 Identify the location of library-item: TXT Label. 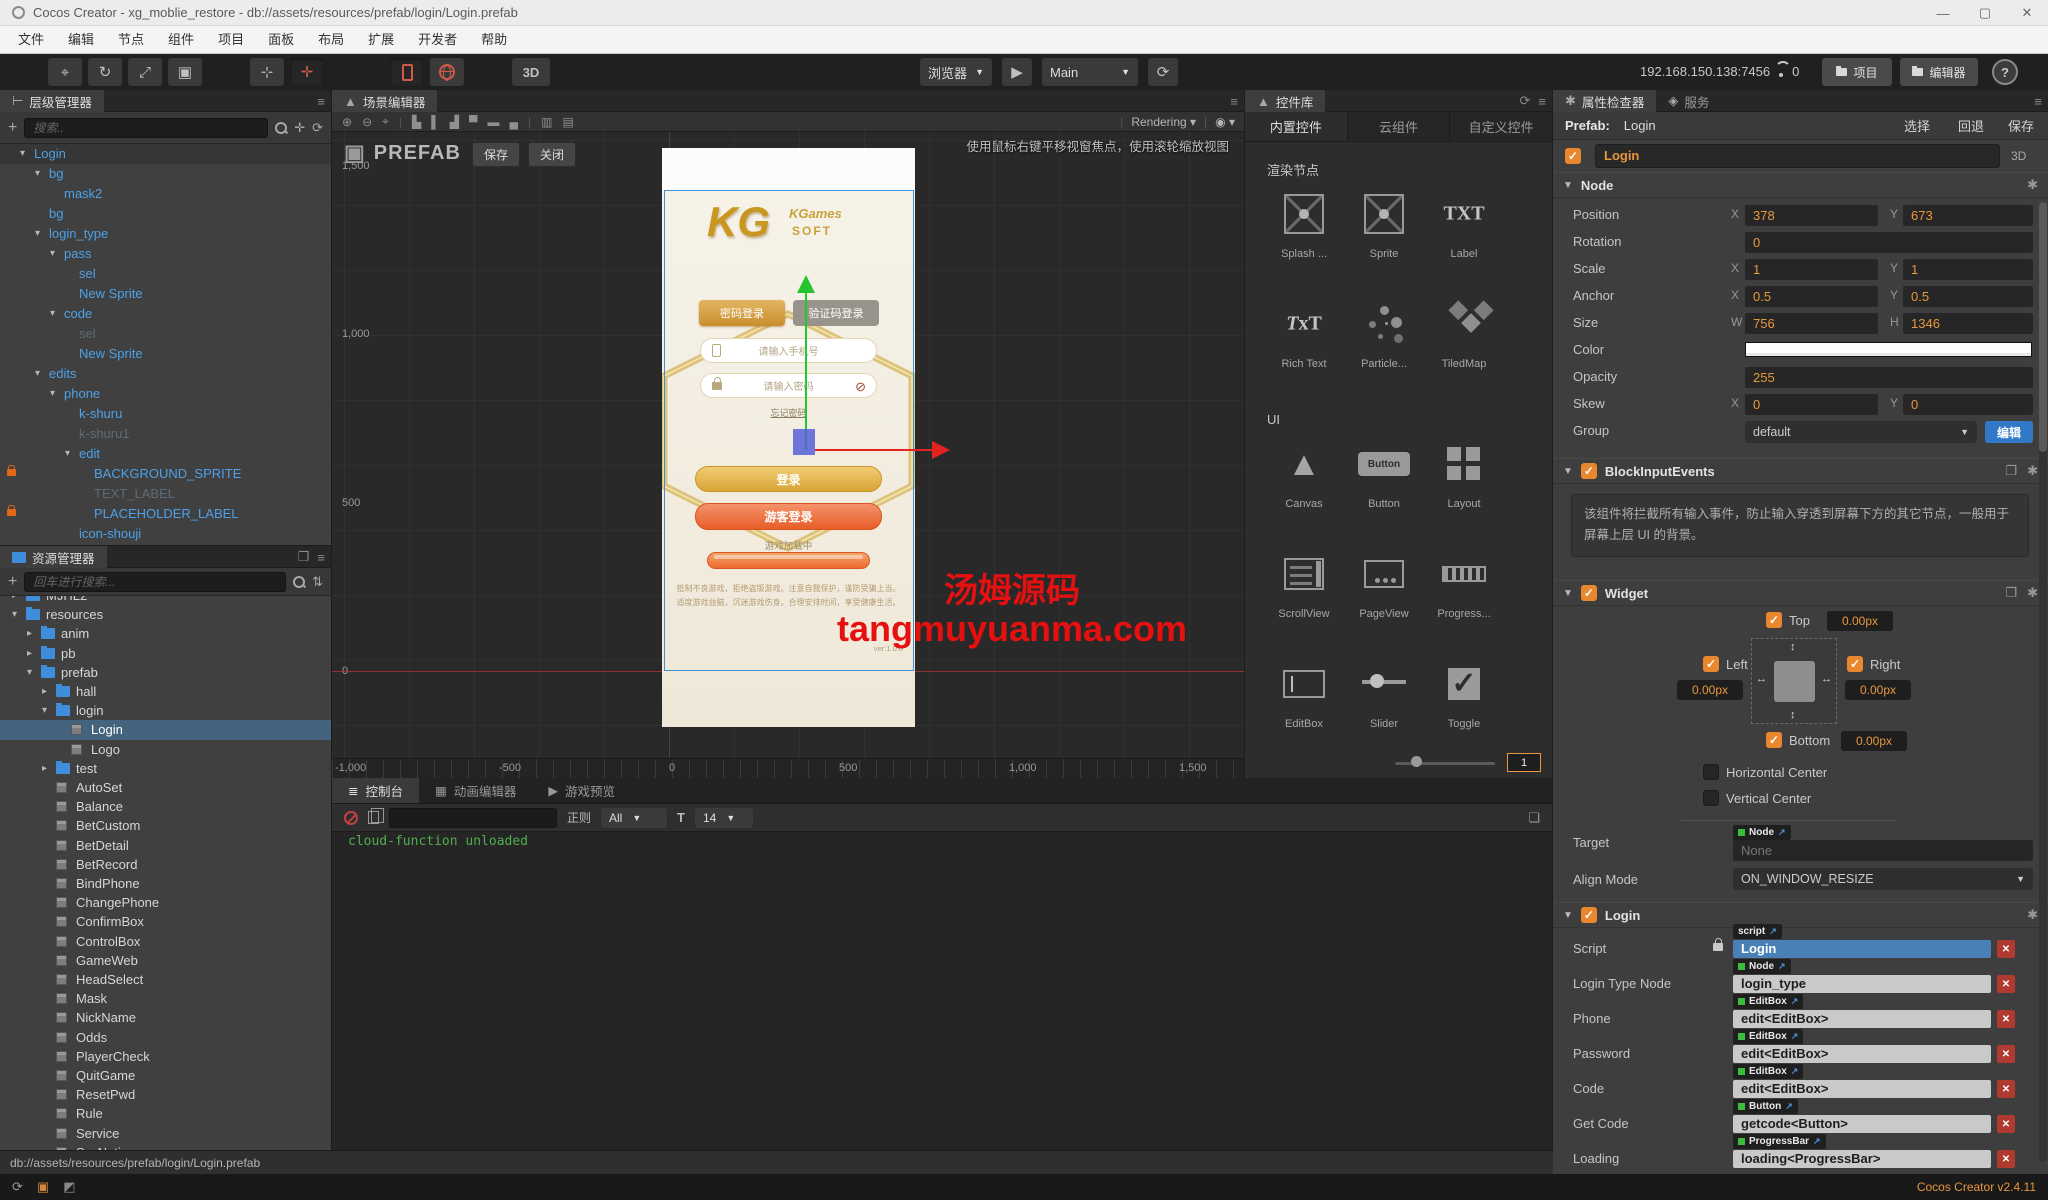
(1464, 228).